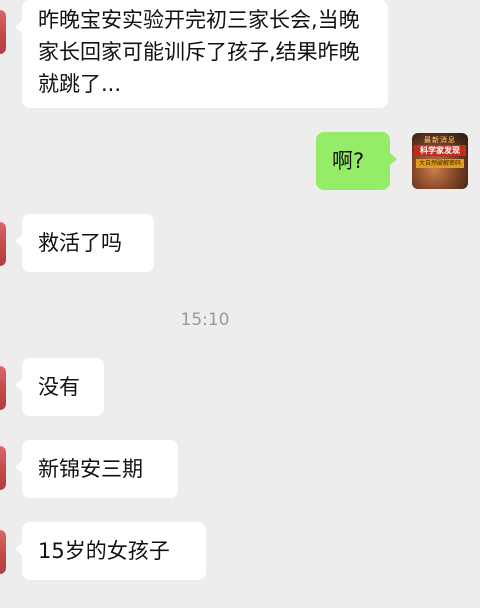 The height and width of the screenshot is (608, 480). What do you see at coordinates (440, 163) in the screenshot?
I see `avatar-caption-low: 大自然破解密码` at bounding box center [440, 163].